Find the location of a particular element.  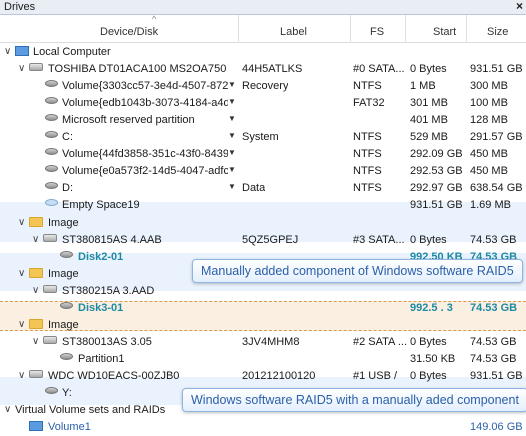

col-device: Device/Disk is located at coordinates (129, 32).